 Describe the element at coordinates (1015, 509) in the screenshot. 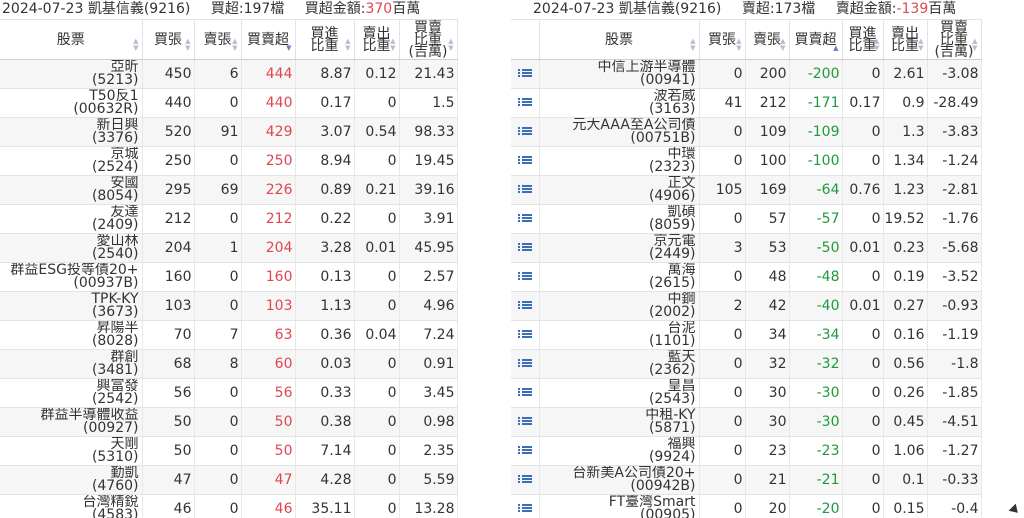

I see `scroll-corner` at that location.